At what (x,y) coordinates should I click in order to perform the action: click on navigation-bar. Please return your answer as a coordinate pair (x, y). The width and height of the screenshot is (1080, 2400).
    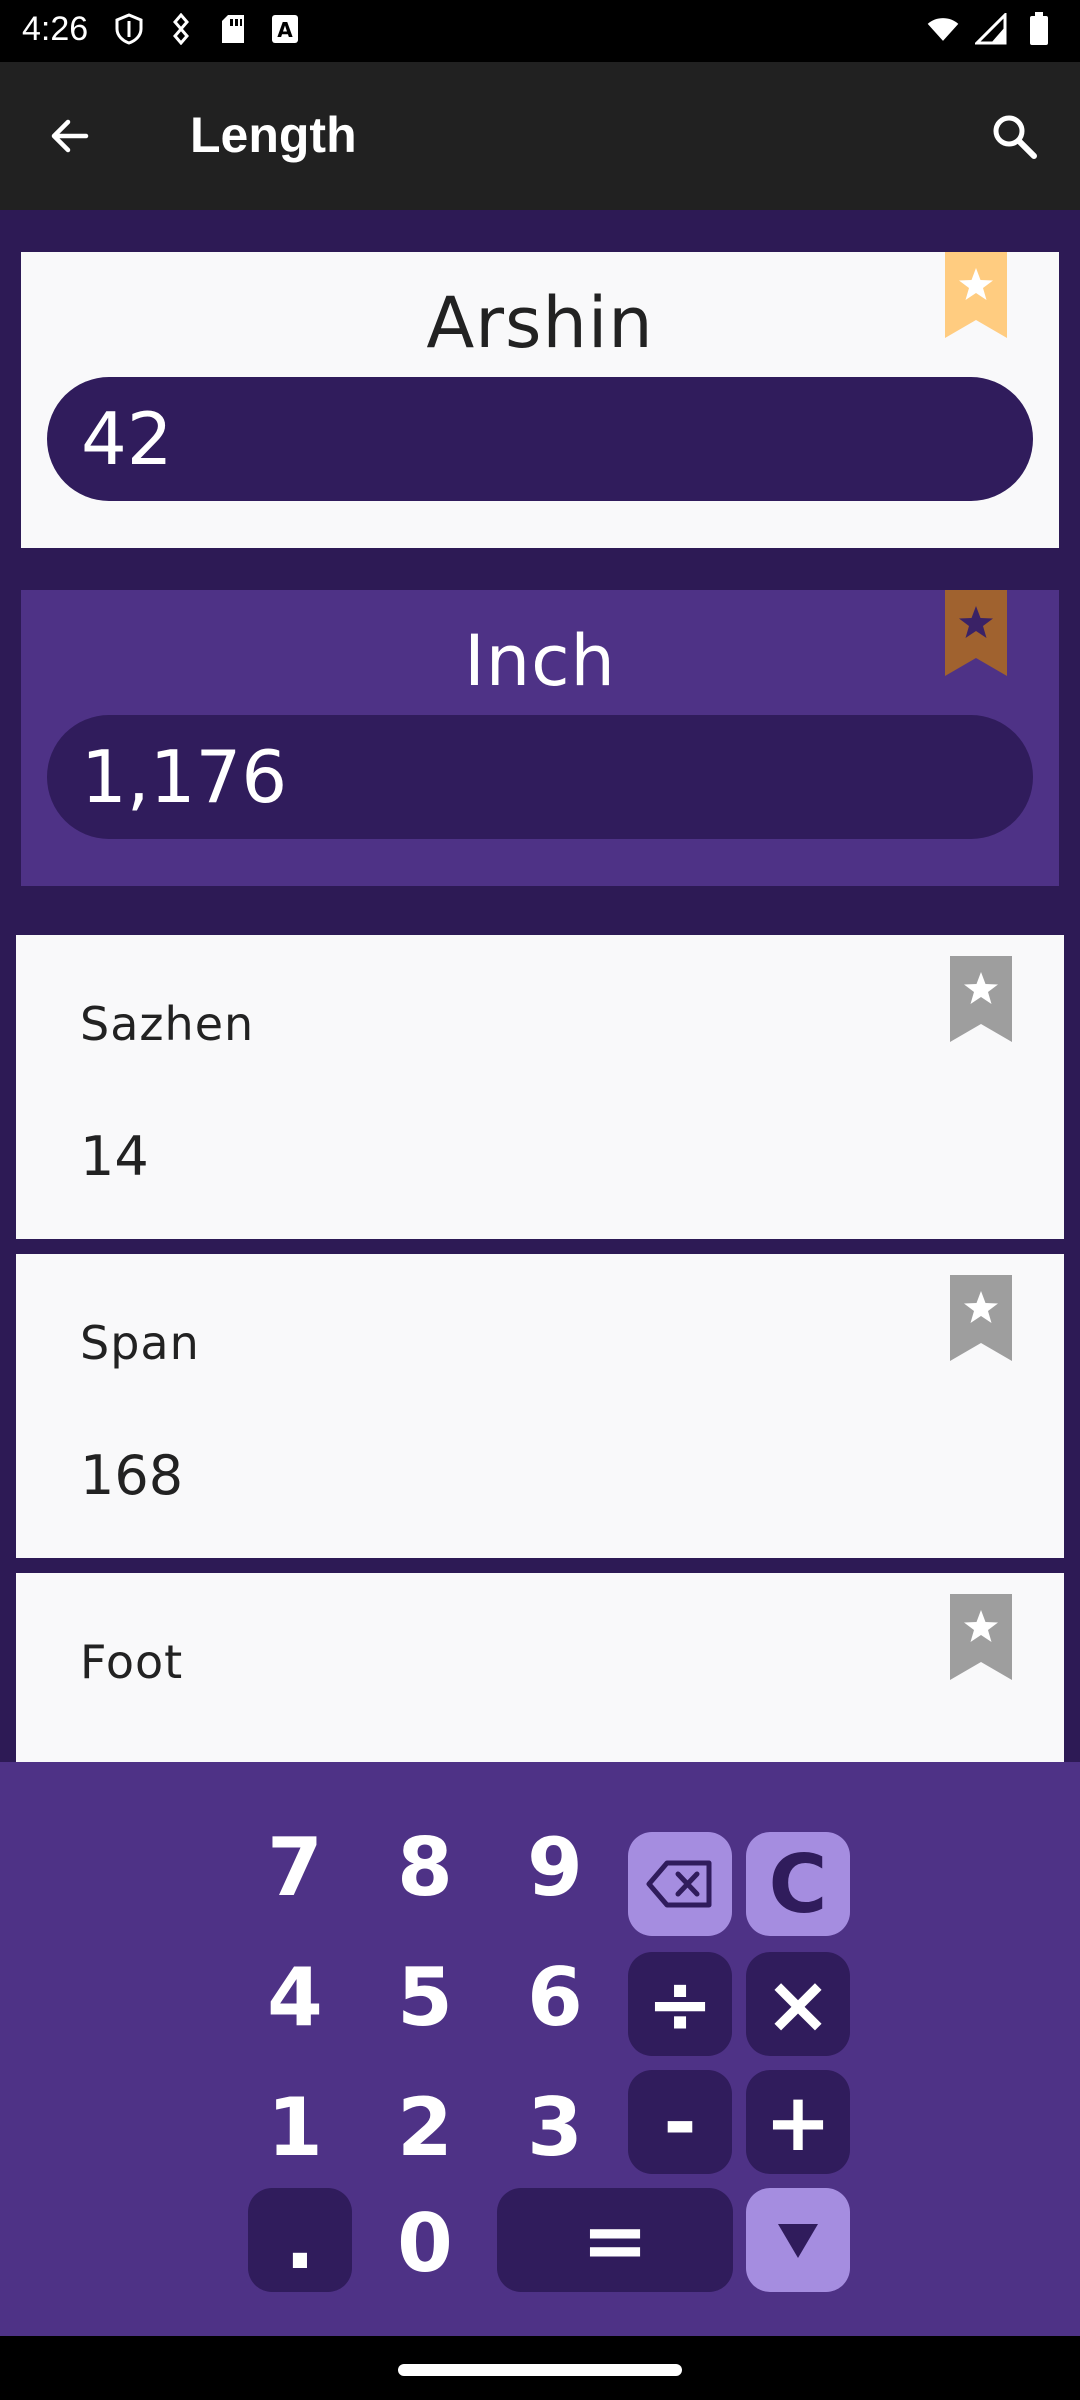
    Looking at the image, I should click on (540, 2368).